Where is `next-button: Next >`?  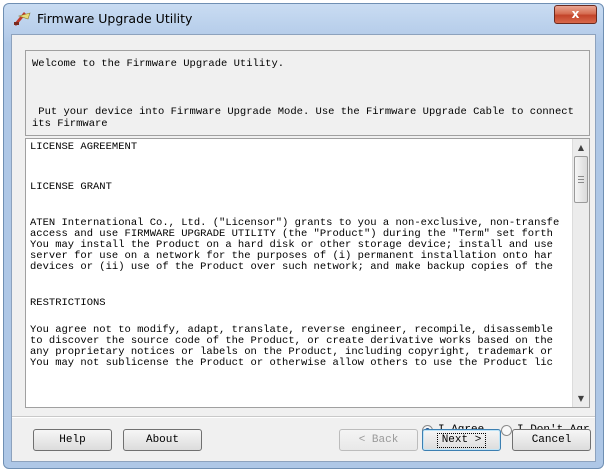 next-button: Next > is located at coordinates (461, 440).